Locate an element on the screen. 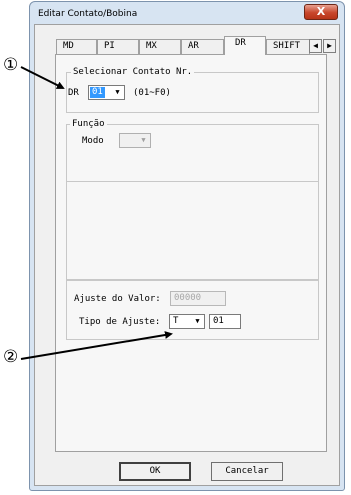 The image size is (351, 495). callout-one-arrow is located at coordinates (42, 77).